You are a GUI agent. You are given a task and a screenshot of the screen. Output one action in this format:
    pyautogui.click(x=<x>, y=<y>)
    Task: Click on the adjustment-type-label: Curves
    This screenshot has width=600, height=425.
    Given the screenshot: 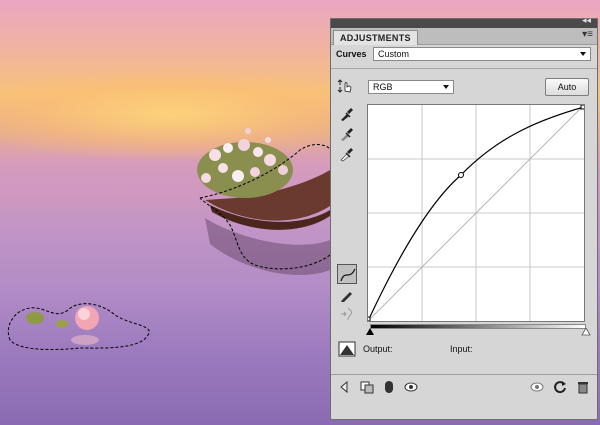 What is the action you would take?
    pyautogui.click(x=351, y=54)
    